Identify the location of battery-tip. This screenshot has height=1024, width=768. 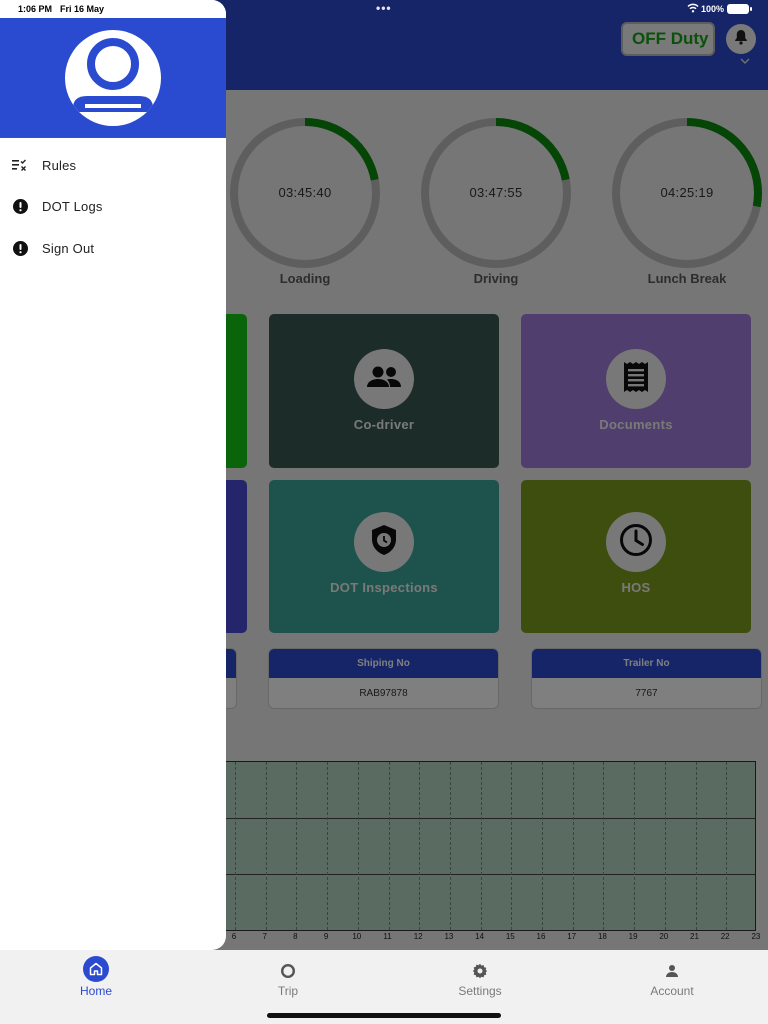
(751, 9).